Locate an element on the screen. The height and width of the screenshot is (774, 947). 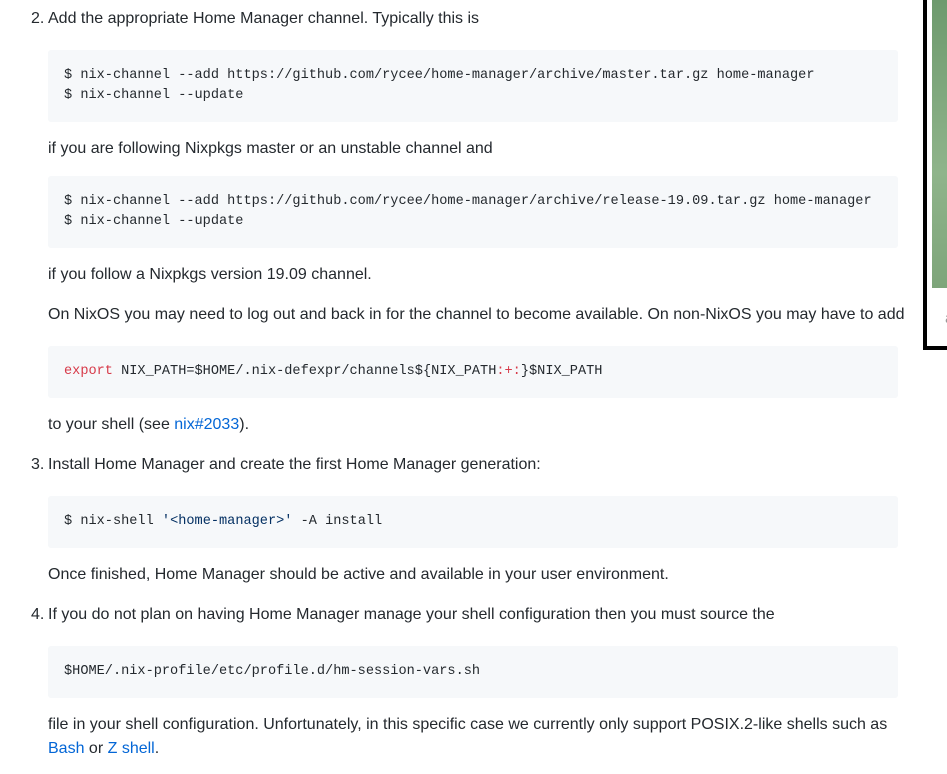
z-shell-link: Z shell is located at coordinates (131, 748).